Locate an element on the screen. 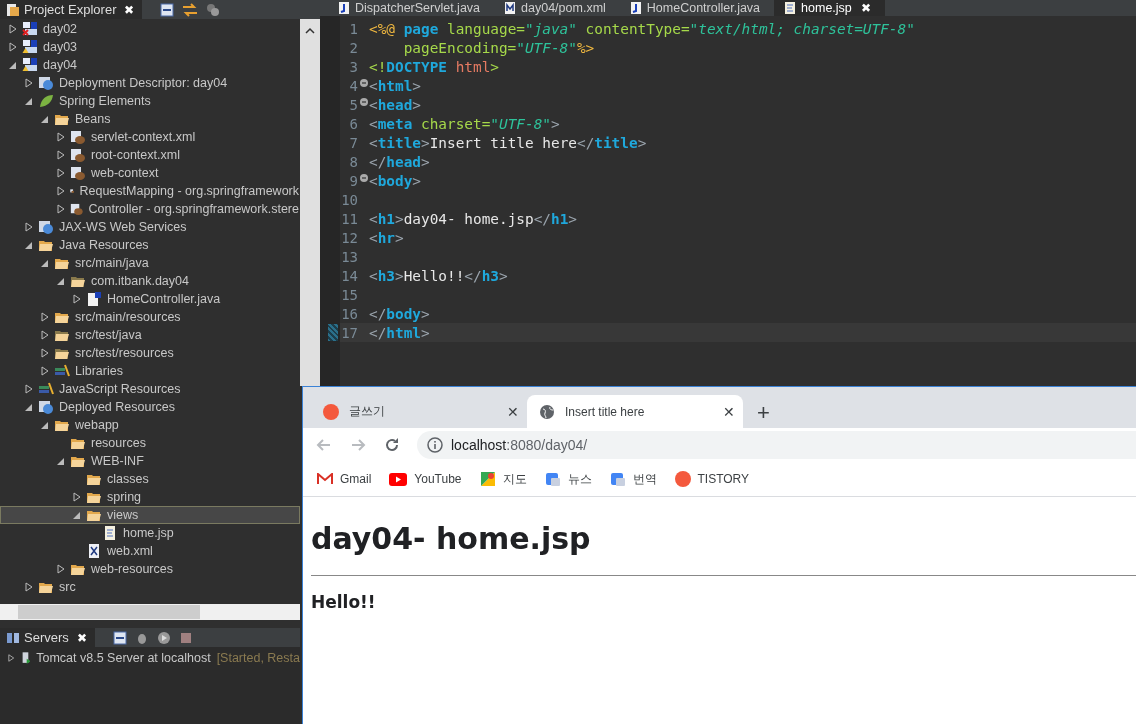 The image size is (1136, 724). line-number: 2 is located at coordinates (353, 47).